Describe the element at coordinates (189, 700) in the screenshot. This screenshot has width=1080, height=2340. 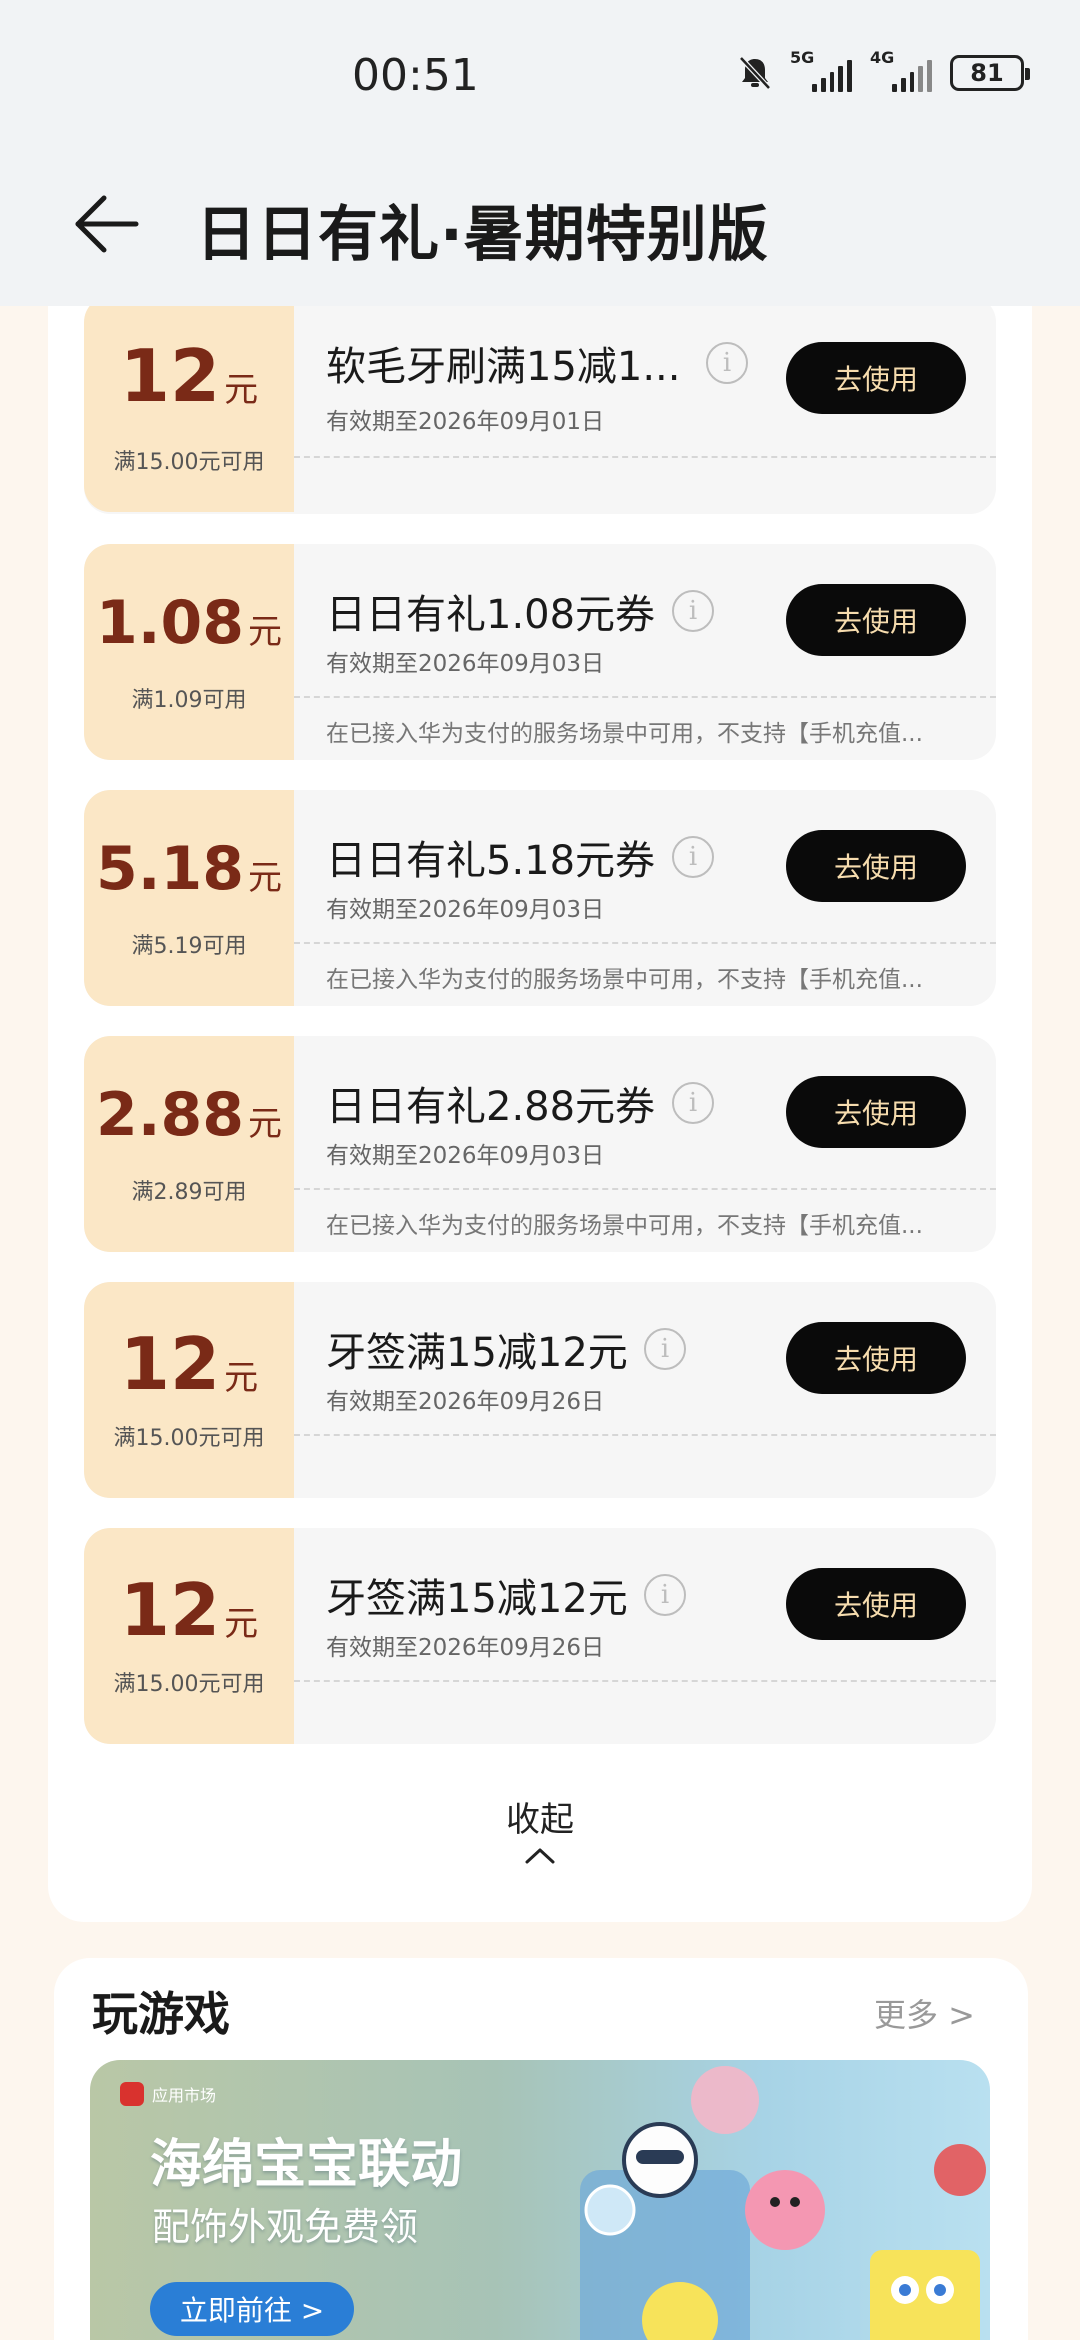
I see `coupon-condition: 满1.09可用` at that location.